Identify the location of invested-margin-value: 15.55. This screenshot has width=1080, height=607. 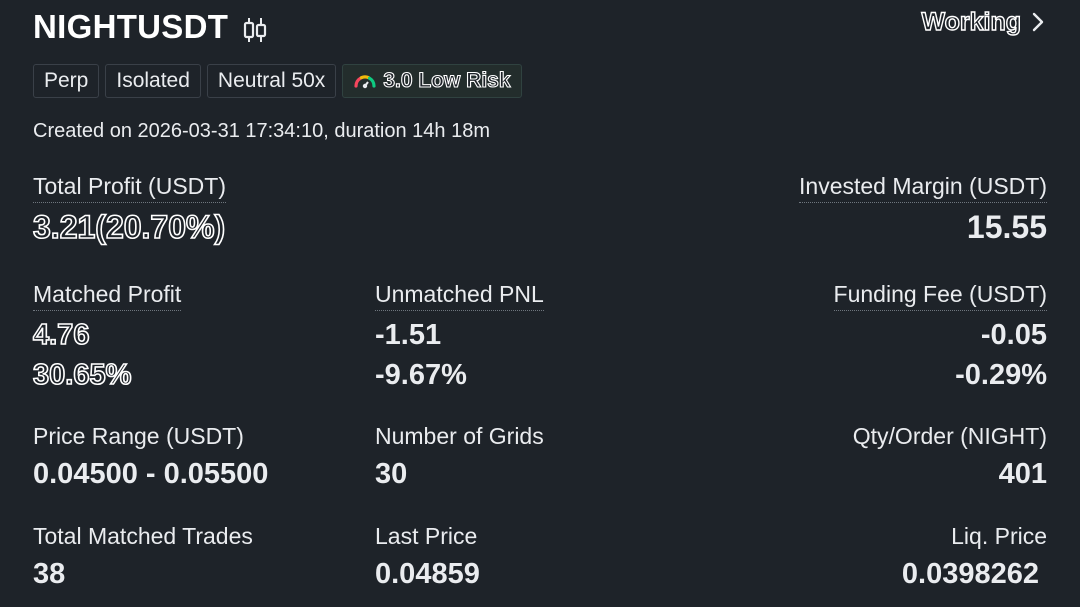
(1006, 227).